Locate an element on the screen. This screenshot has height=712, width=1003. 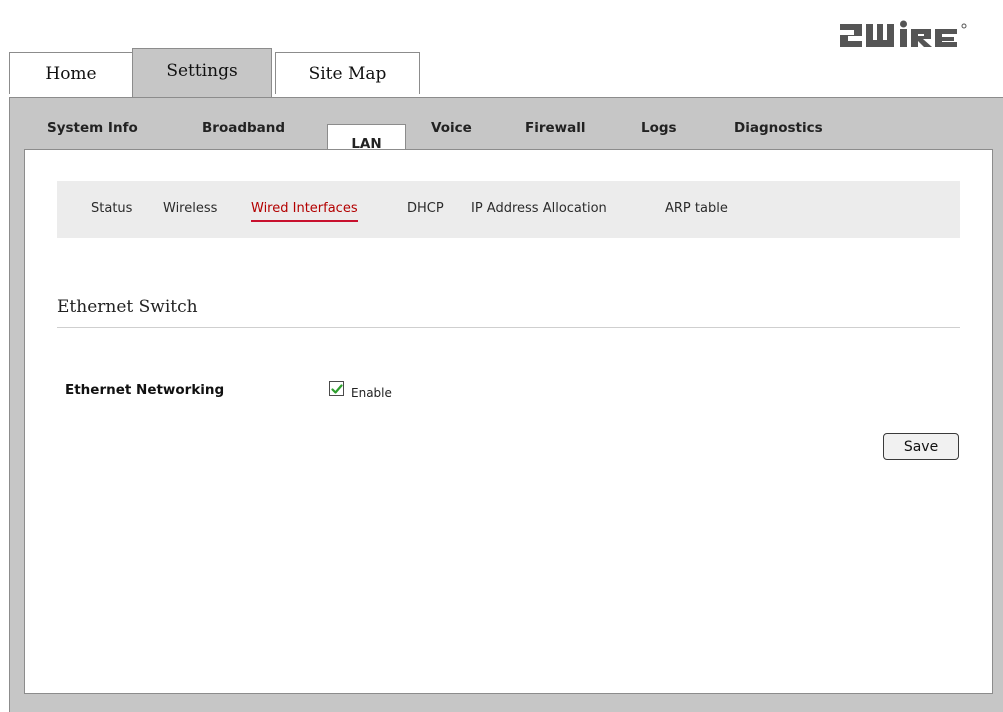
subtab-broadband: Broadband is located at coordinates (243, 128).